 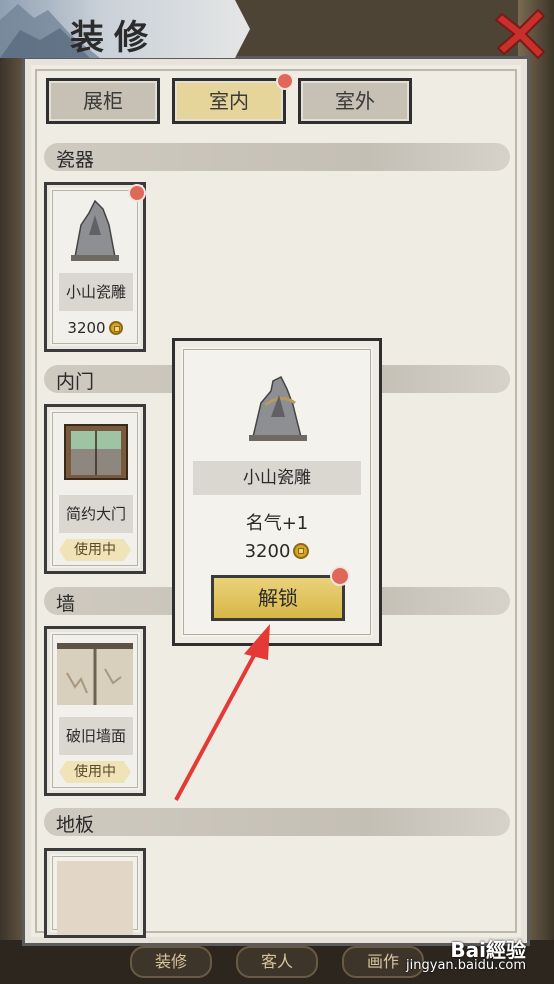 I want to click on section-label: 内门, so click(x=75, y=382).